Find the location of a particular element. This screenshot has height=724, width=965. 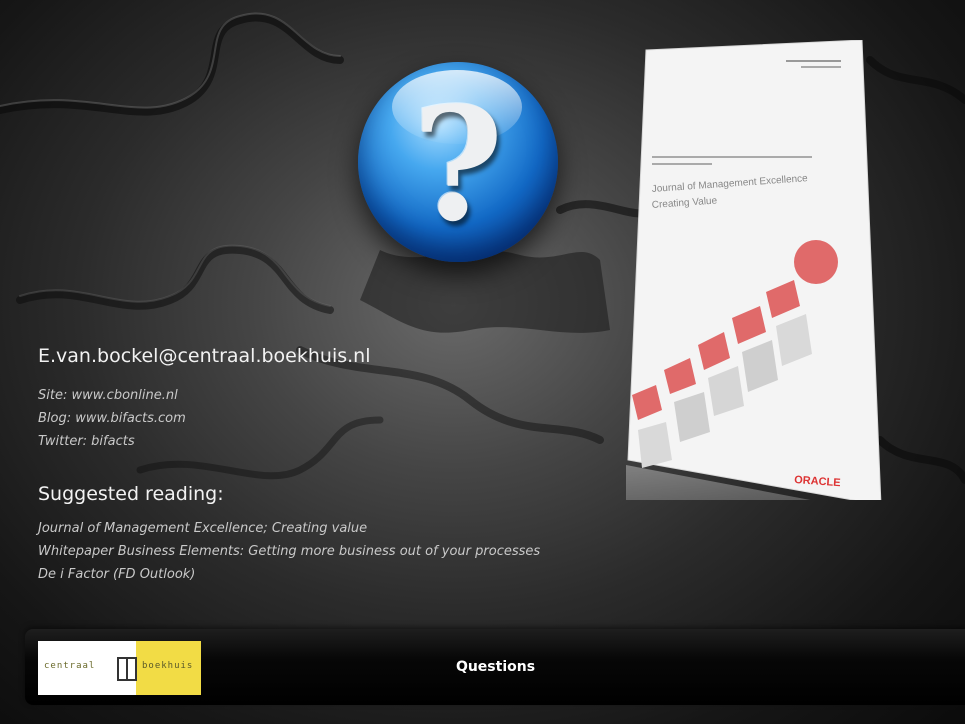

contact-blog: Blog: www.bifacts.com is located at coordinates (112, 418).